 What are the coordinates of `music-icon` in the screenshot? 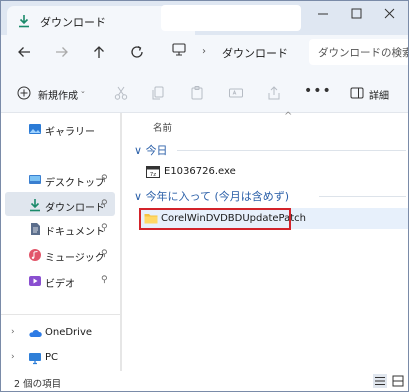 It's located at (35, 255).